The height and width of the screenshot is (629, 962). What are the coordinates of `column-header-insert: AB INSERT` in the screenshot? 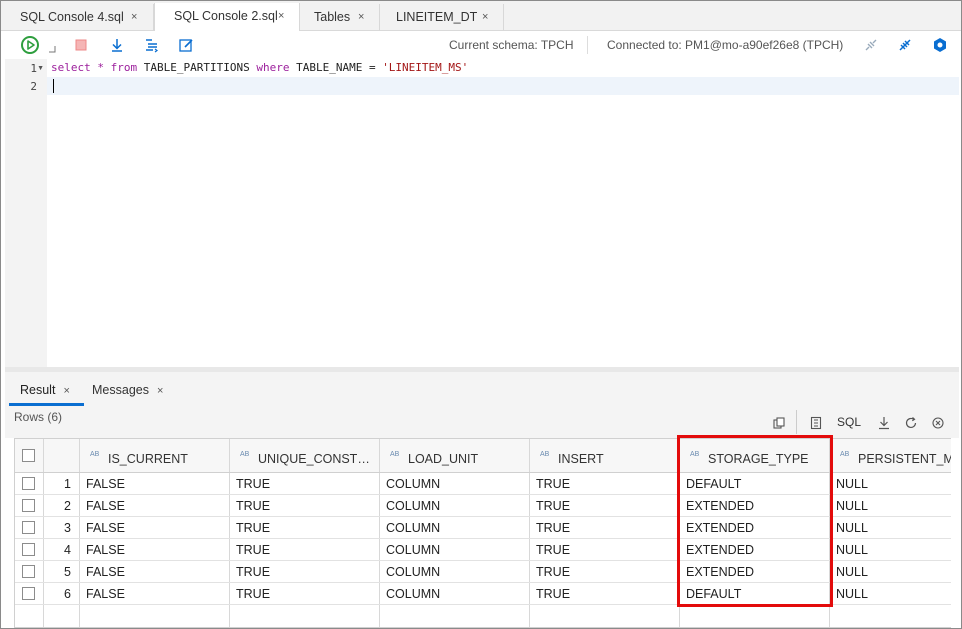 It's located at (605, 455).